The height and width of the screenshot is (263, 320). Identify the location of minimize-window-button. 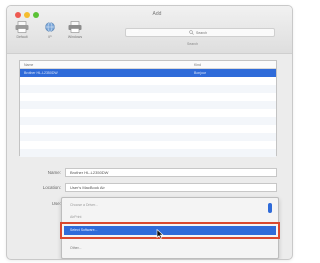
(27, 15).